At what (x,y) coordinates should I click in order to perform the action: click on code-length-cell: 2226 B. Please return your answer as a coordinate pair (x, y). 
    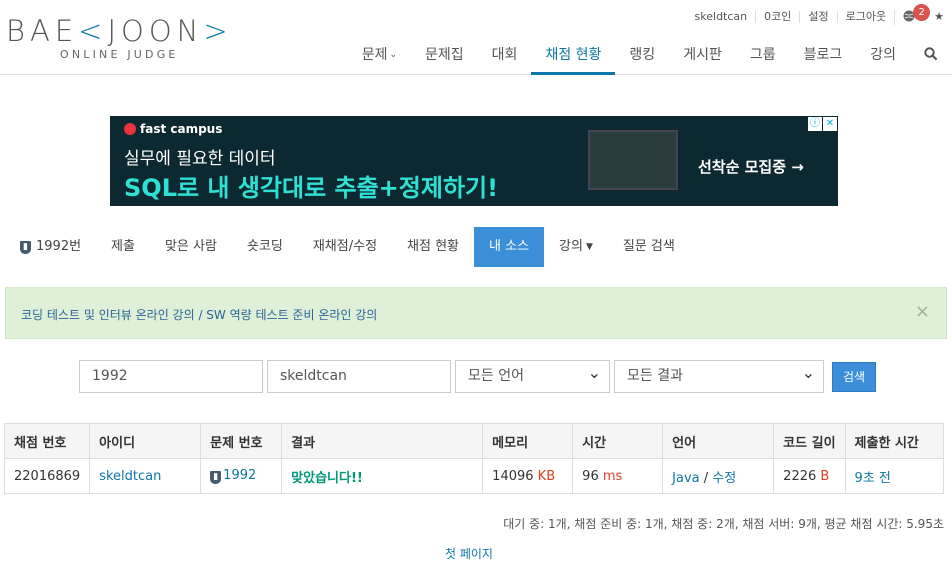
    Looking at the image, I should click on (809, 476).